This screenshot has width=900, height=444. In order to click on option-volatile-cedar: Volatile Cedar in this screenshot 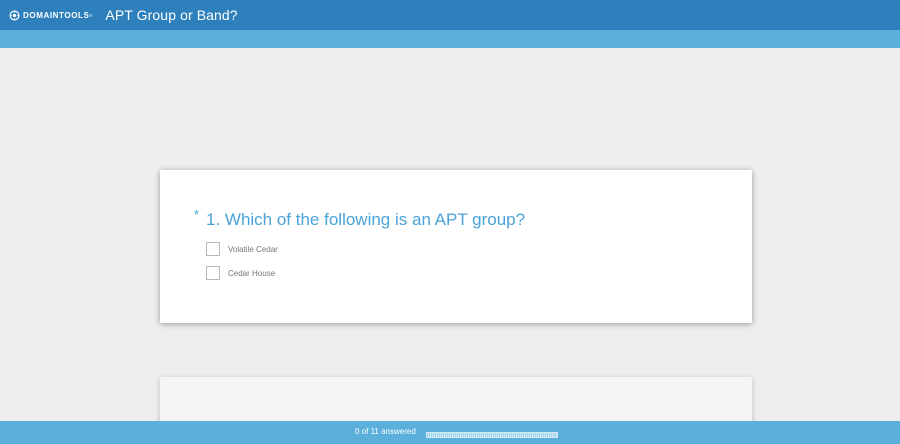, I will do `click(242, 249)`.